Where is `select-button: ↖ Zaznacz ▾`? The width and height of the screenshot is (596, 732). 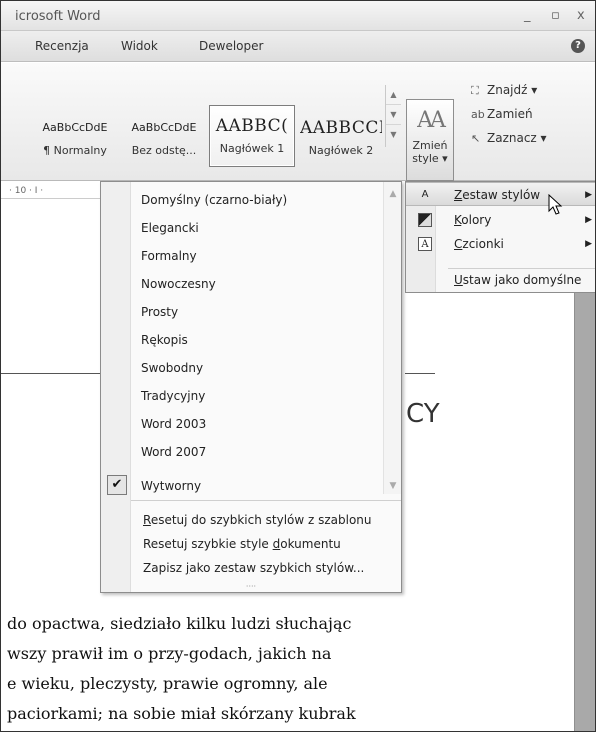
select-button: ↖ Zaznacz ▾ is located at coordinates (509, 138).